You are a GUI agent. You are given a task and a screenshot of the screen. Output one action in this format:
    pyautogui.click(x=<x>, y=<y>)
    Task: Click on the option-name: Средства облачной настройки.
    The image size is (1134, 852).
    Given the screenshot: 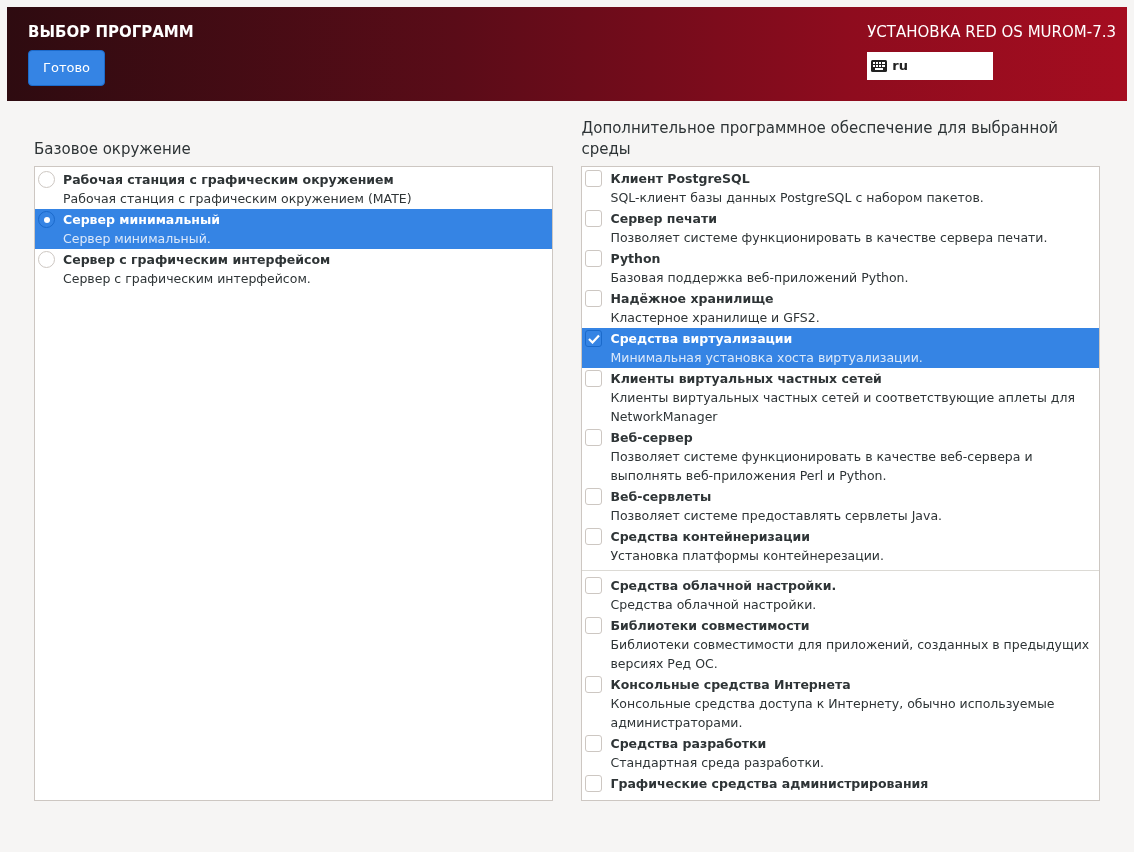 What is the action you would take?
    pyautogui.click(x=723, y=586)
    